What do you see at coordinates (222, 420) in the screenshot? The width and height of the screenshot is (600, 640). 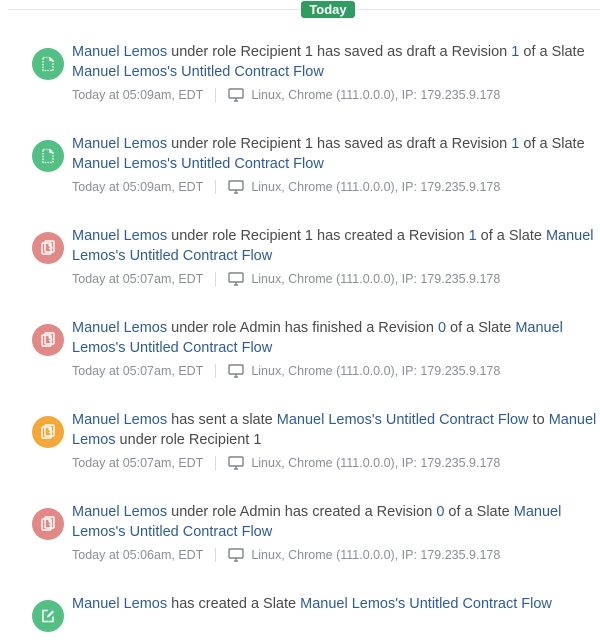 I see `activity-text-fragment: has sent a slate` at bounding box center [222, 420].